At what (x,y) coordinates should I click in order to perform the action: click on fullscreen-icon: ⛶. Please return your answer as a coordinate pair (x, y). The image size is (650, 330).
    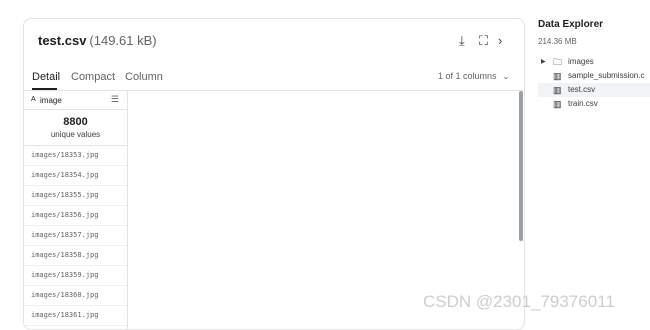
    Looking at the image, I should click on (483, 41).